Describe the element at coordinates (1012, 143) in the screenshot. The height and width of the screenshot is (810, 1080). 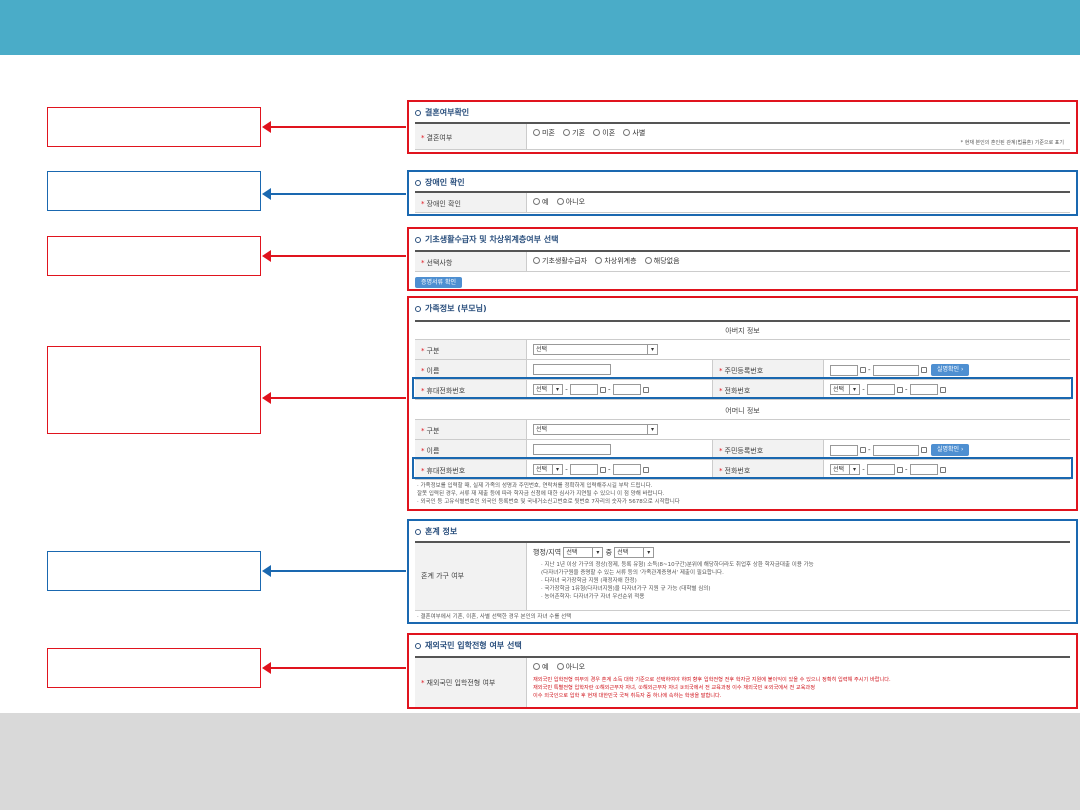
I see `marriage-note: * 현재 본인의 혼인된 관계(법률혼) 기준으로 표기` at that location.